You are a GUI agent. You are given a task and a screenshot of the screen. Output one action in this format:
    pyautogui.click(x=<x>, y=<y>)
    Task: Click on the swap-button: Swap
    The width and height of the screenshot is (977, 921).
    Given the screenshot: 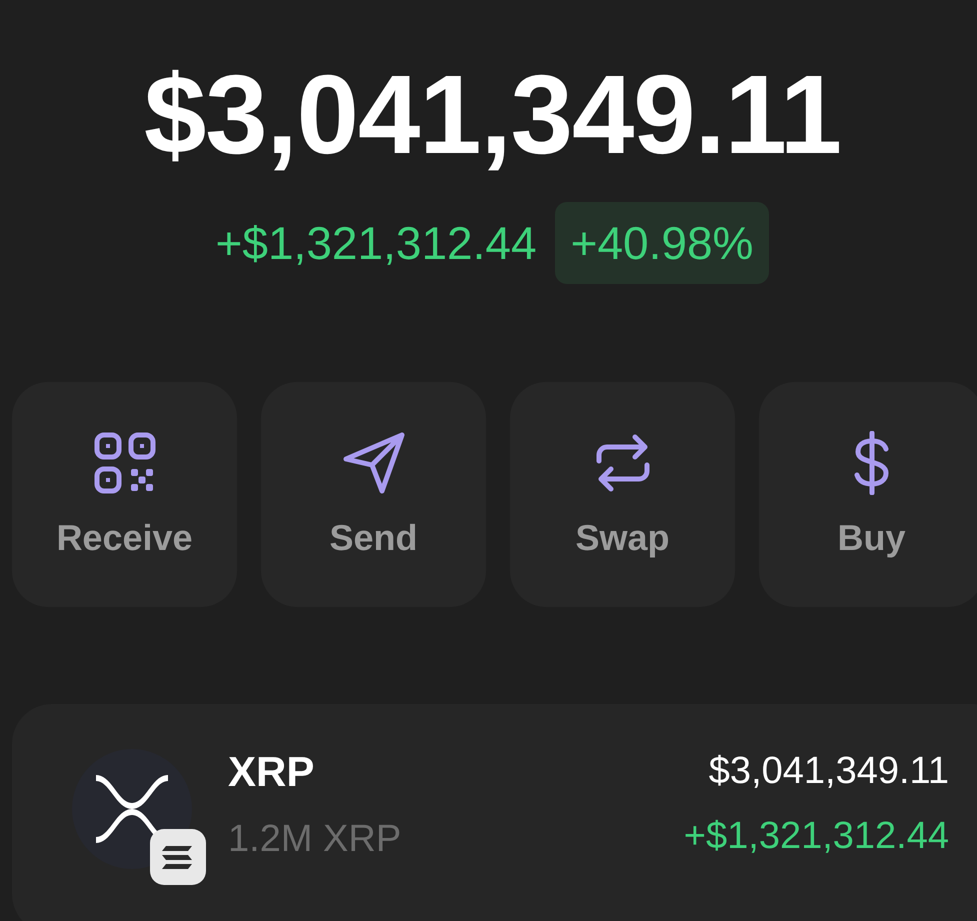 What is the action you would take?
    pyautogui.click(x=622, y=494)
    